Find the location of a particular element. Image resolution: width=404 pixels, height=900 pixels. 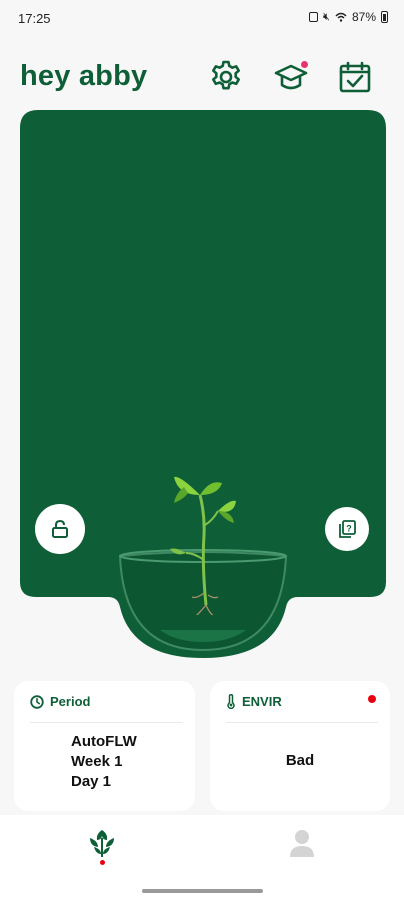

learn-button is located at coordinates (291, 77).